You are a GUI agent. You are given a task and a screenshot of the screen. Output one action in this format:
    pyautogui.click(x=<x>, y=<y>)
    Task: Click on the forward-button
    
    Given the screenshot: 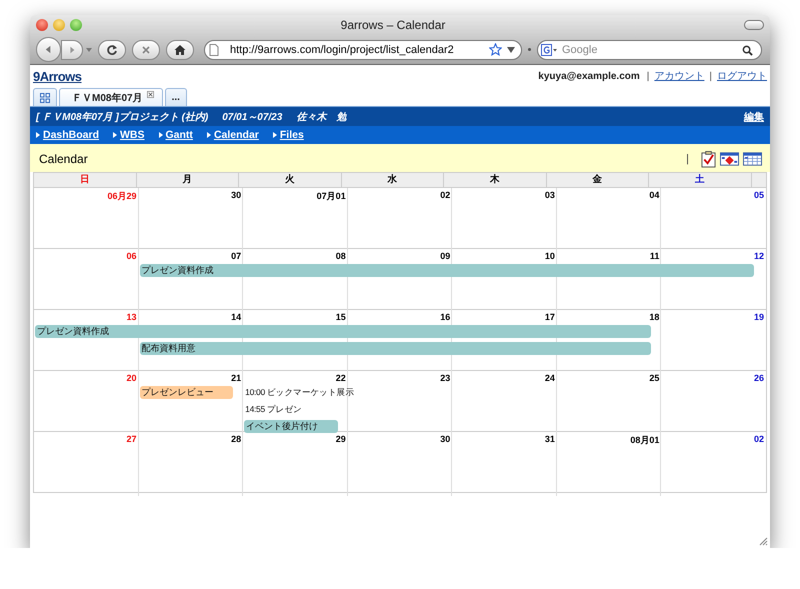 What is the action you would take?
    pyautogui.click(x=72, y=50)
    